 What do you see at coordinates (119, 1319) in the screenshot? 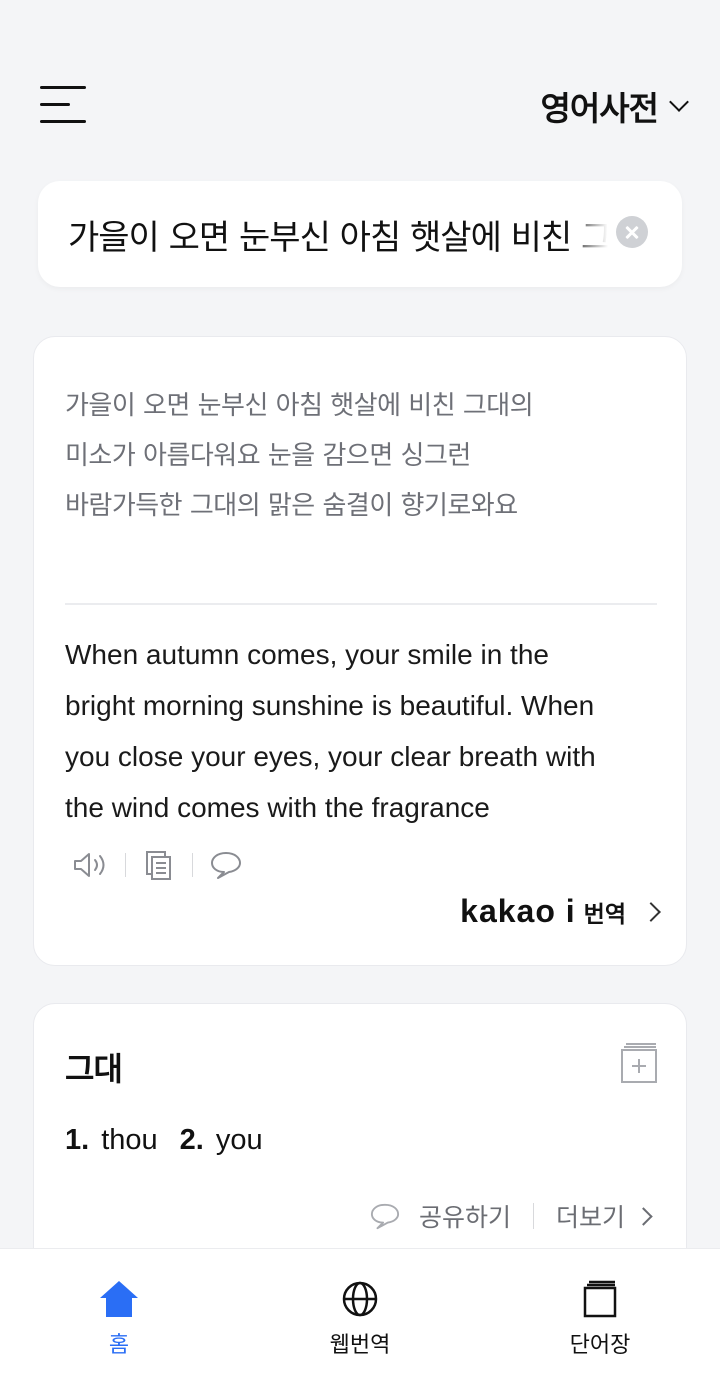
I see `nav-home: 홈` at bounding box center [119, 1319].